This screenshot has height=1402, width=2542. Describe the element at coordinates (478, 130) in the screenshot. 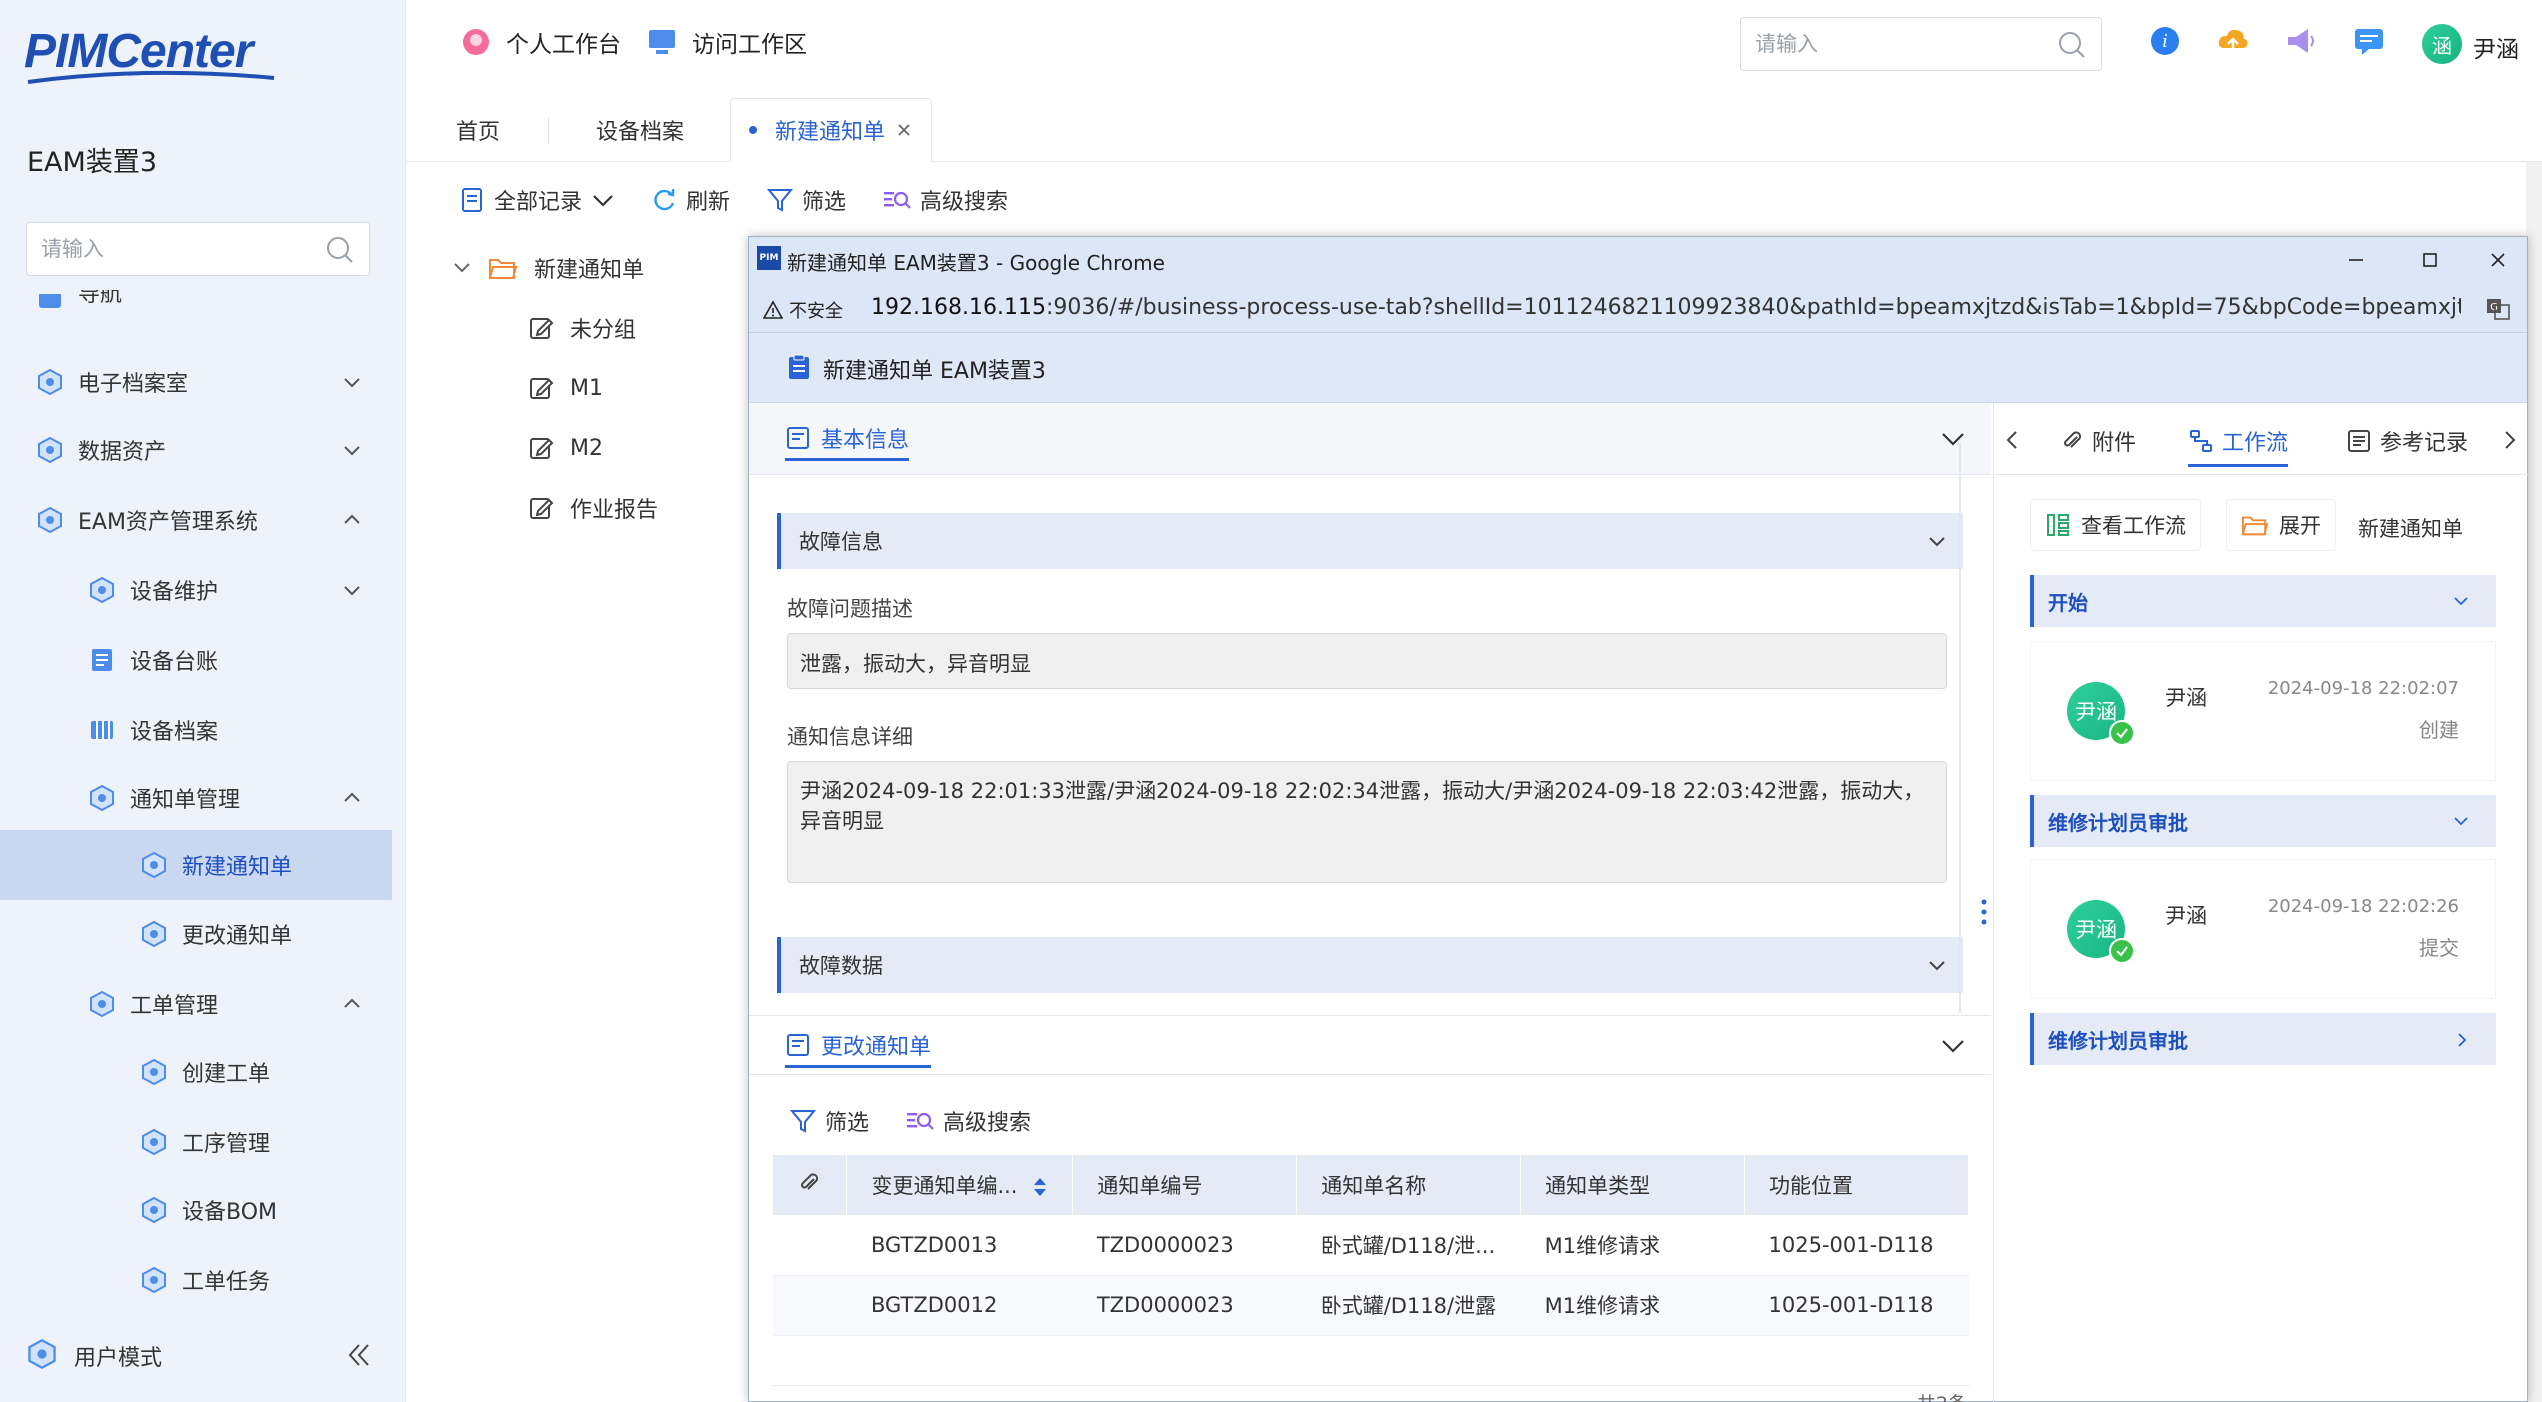

I see `tab-home: 首页` at that location.